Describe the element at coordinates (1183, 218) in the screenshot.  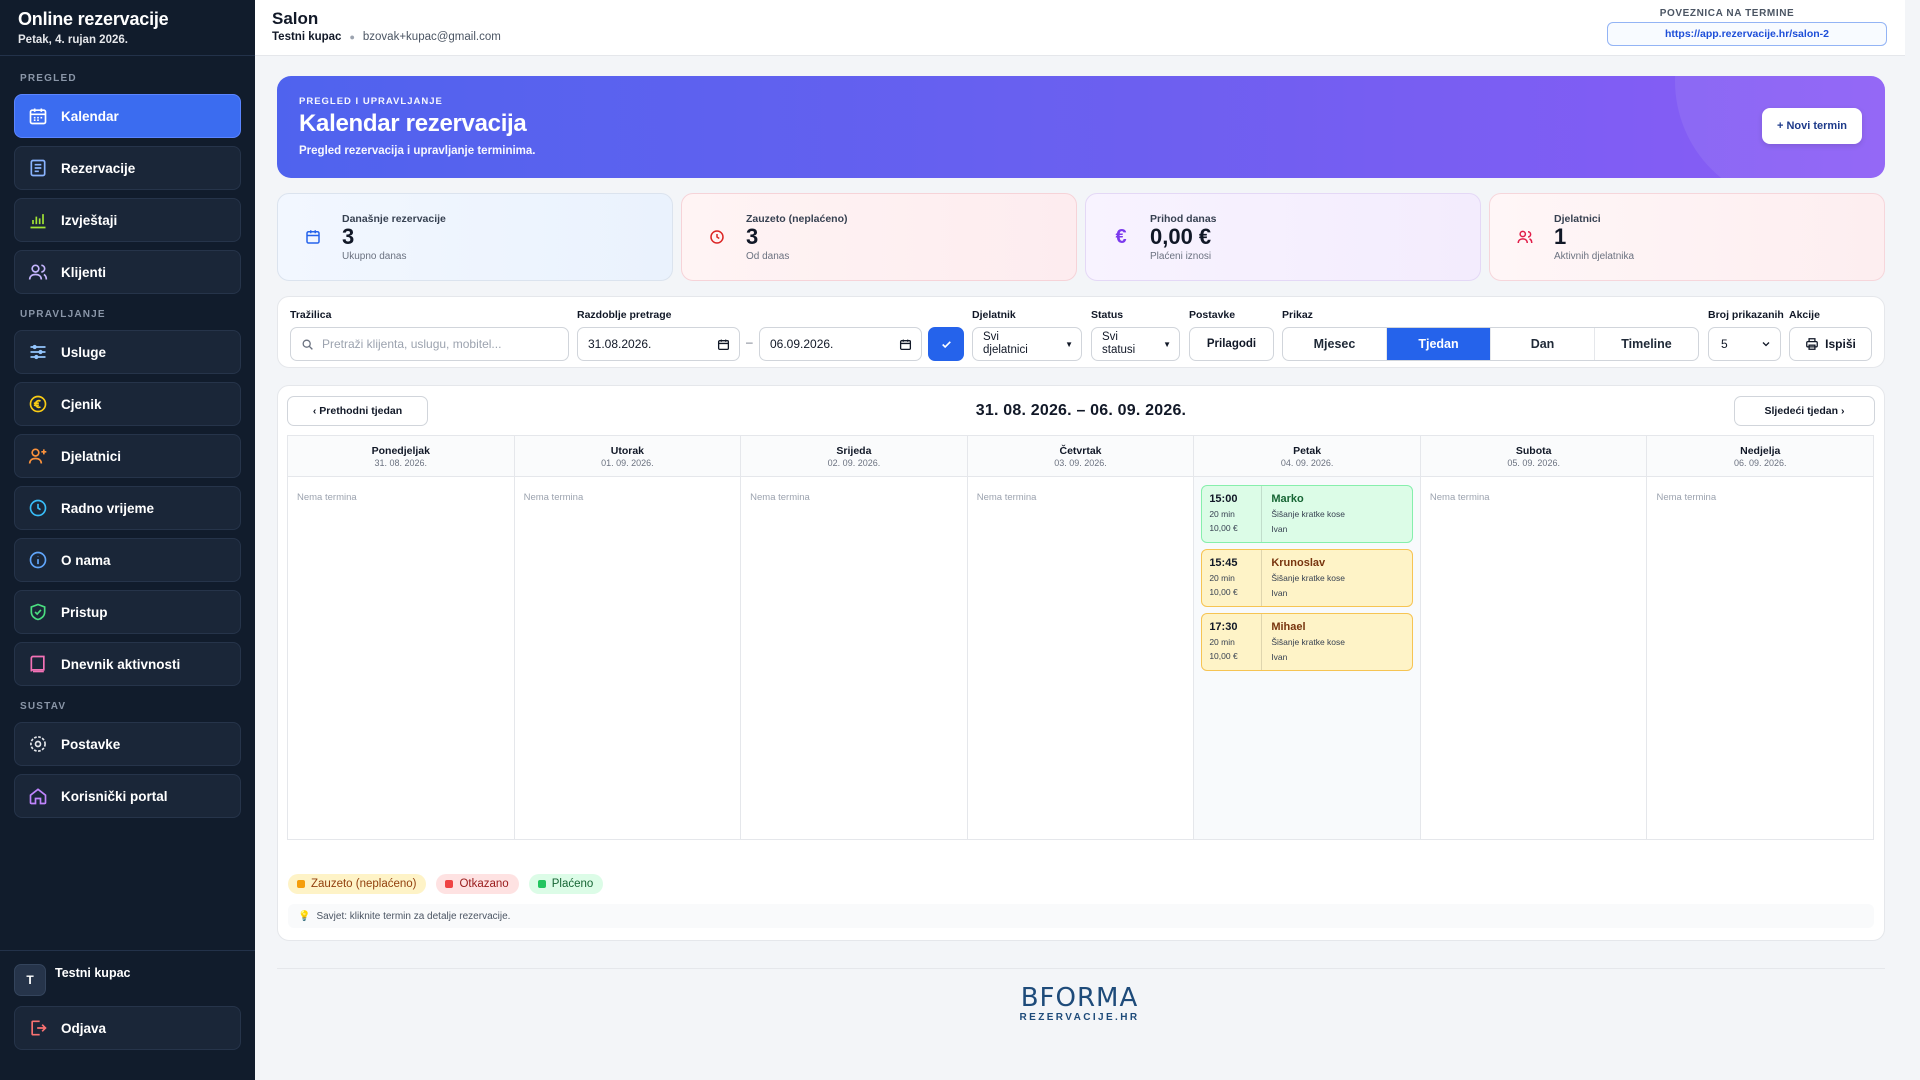
I see `stat-label: Prihod danas` at that location.